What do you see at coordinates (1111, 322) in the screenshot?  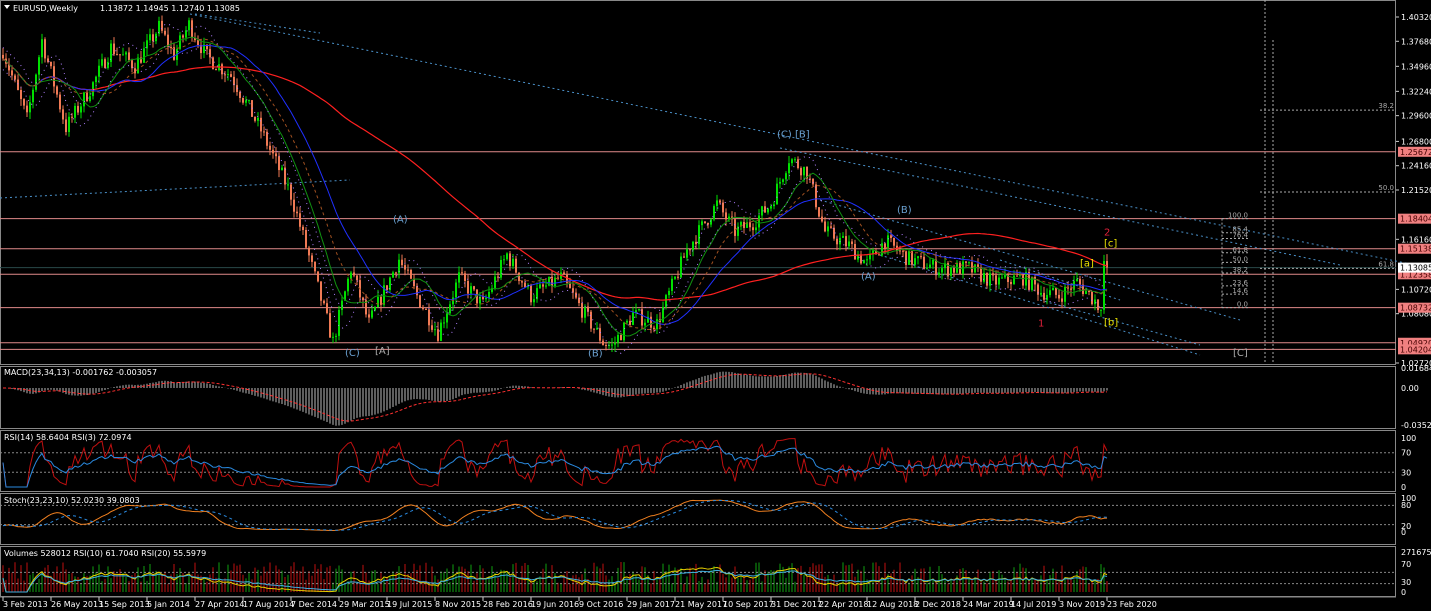 I see `wave-label: [b]` at bounding box center [1111, 322].